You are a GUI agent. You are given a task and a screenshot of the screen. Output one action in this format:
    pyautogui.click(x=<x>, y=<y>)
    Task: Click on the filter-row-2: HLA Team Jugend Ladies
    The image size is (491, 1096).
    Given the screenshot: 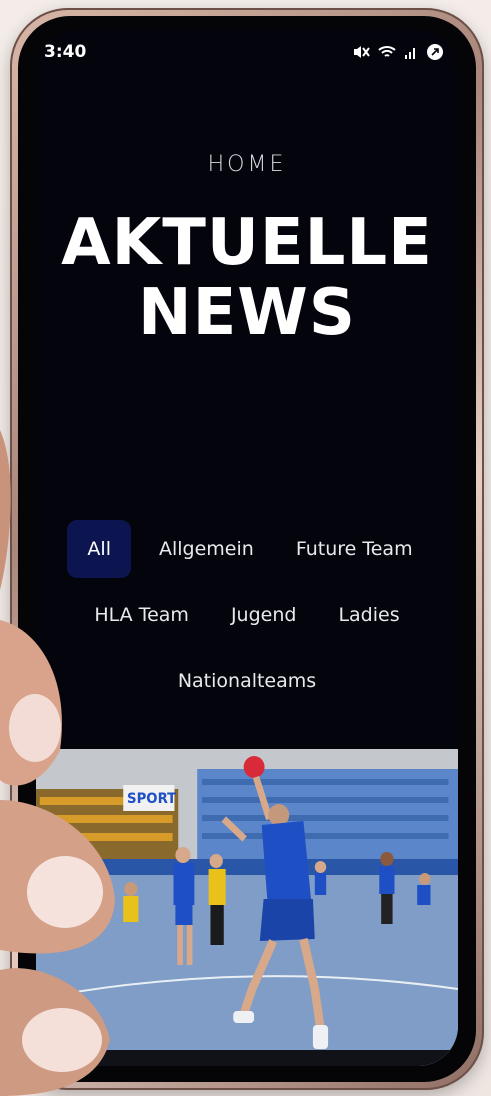 What is the action you would take?
    pyautogui.click(x=247, y=615)
    